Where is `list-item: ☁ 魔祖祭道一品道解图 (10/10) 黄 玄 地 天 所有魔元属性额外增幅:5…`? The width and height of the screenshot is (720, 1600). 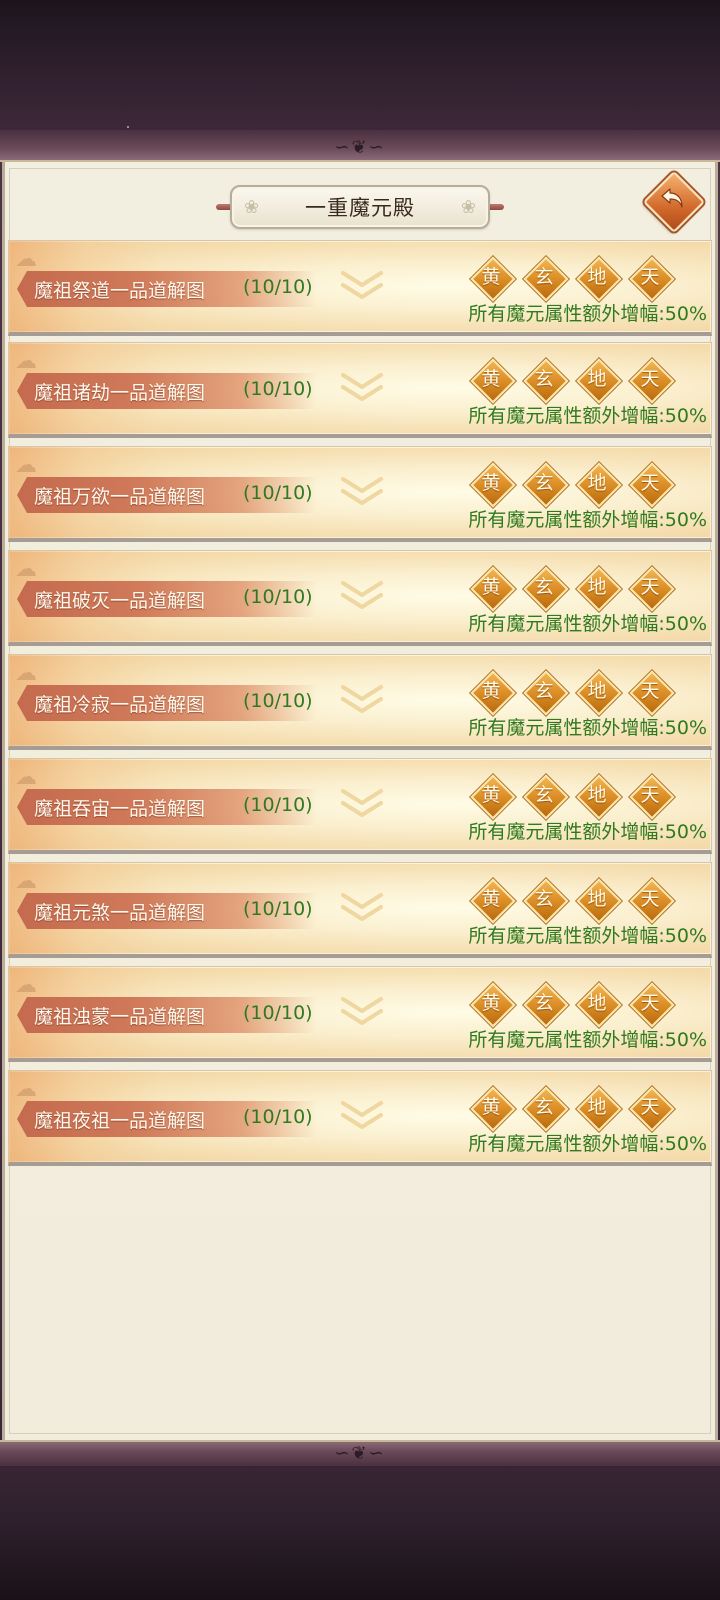 list-item: ☁ 魔祖祭道一品道解图 (10/10) 黄 玄 地 天 所有魔元属性额外增幅:5… is located at coordinates (360, 288).